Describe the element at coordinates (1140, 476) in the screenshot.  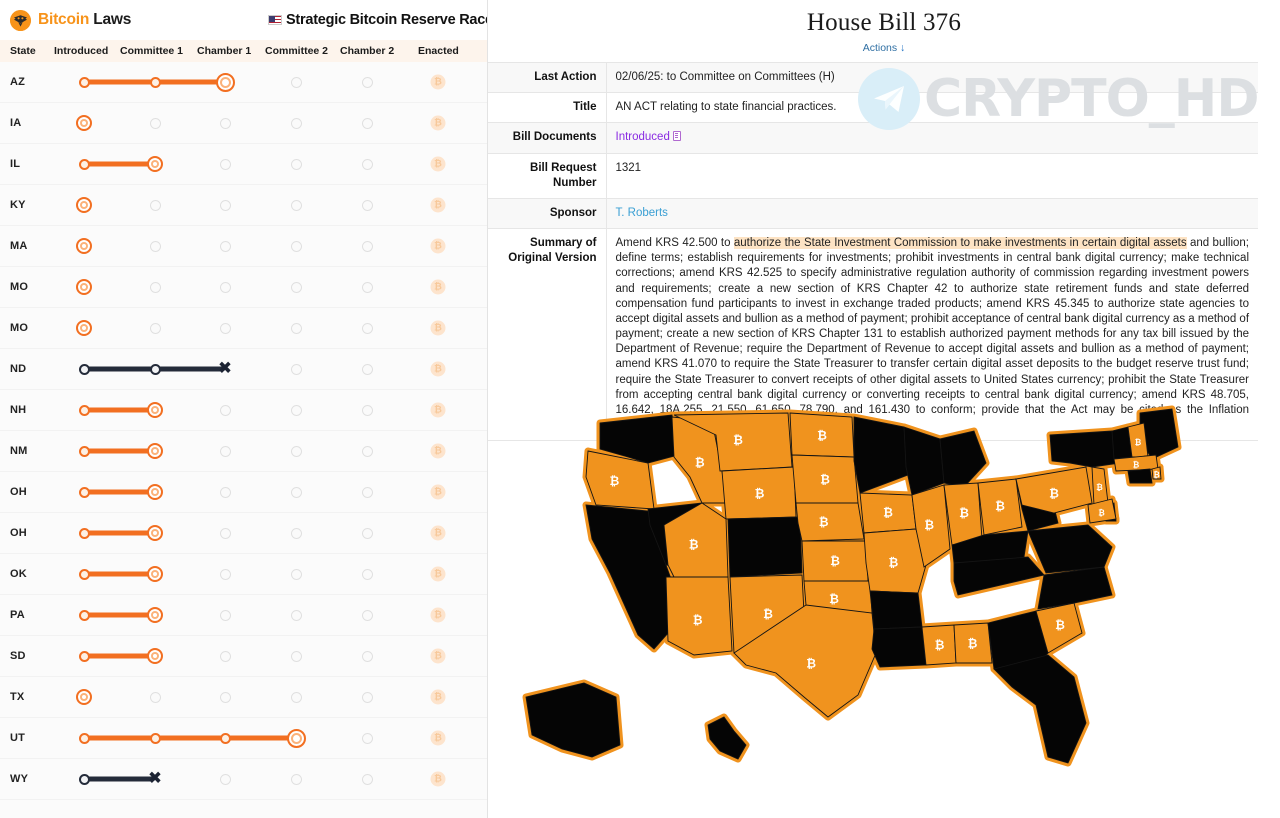
I see `map-state-ct` at that location.